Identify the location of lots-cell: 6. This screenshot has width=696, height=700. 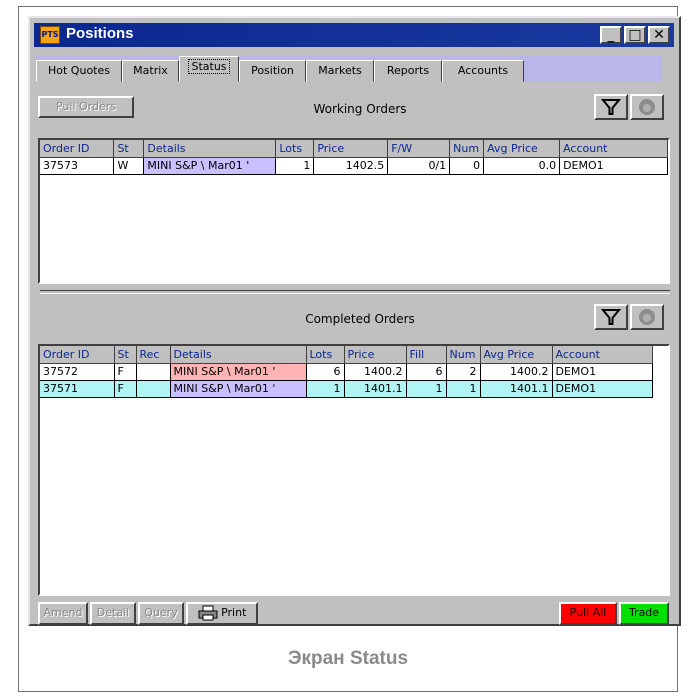
(325, 372).